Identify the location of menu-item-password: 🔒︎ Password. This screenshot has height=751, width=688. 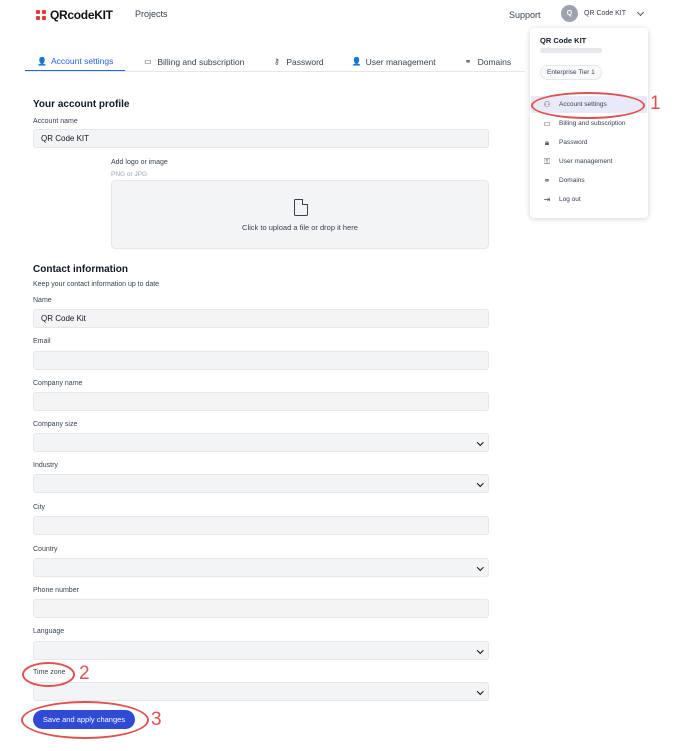
(589, 142).